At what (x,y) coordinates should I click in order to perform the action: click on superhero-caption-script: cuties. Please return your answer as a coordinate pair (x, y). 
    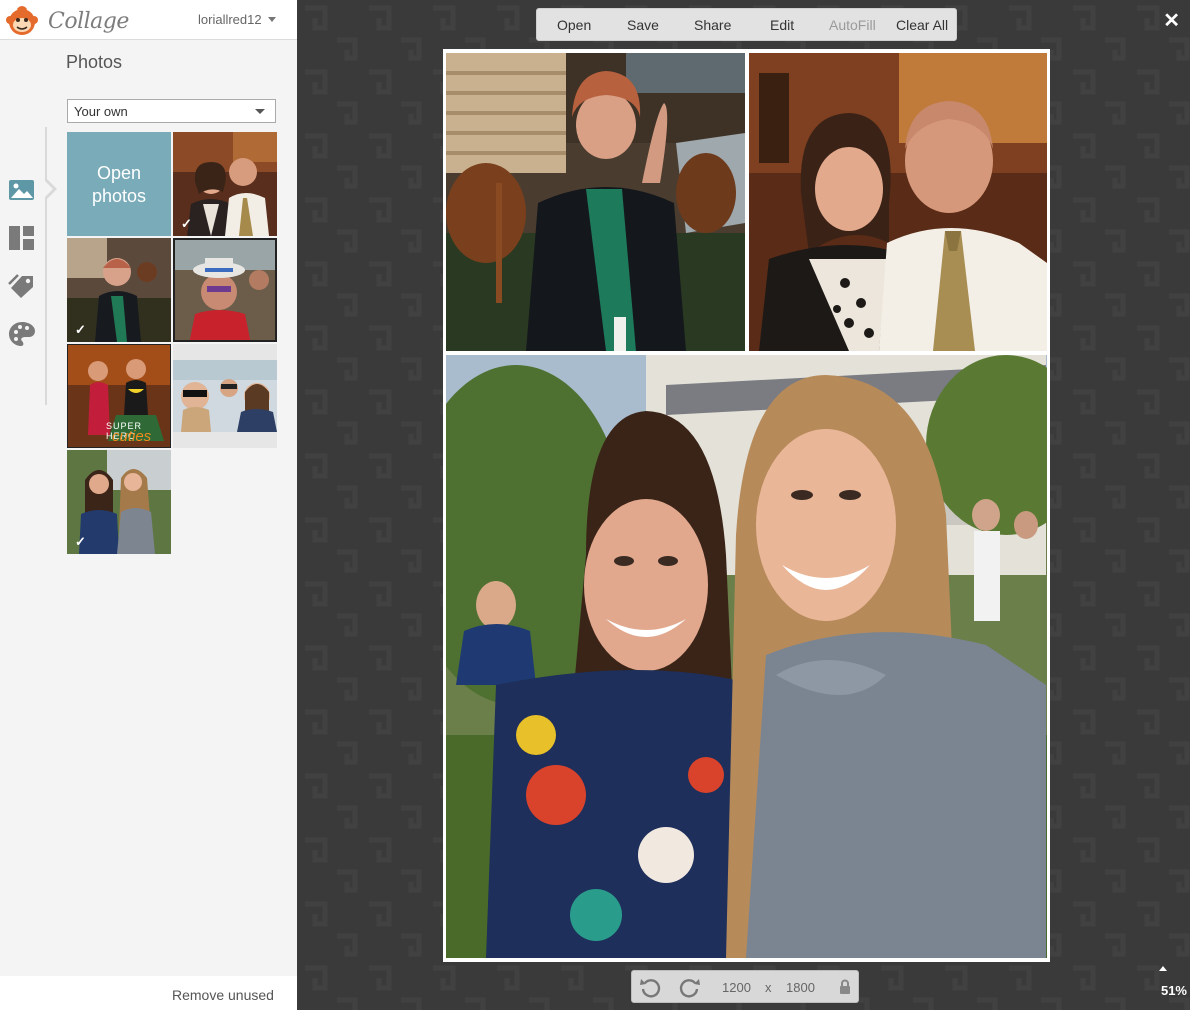
    Looking at the image, I should click on (132, 436).